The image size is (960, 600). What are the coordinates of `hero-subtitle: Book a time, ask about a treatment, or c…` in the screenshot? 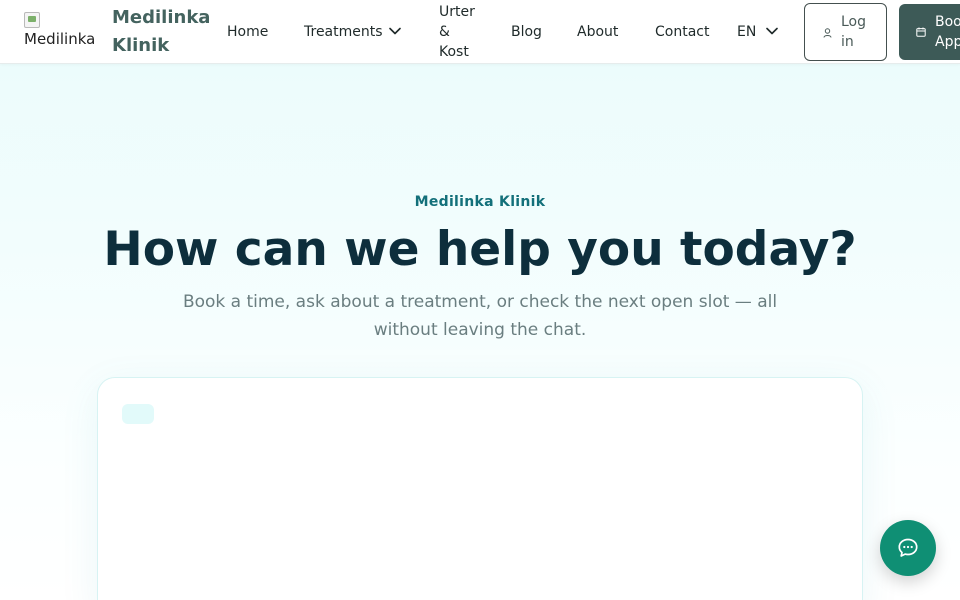 It's located at (480, 316).